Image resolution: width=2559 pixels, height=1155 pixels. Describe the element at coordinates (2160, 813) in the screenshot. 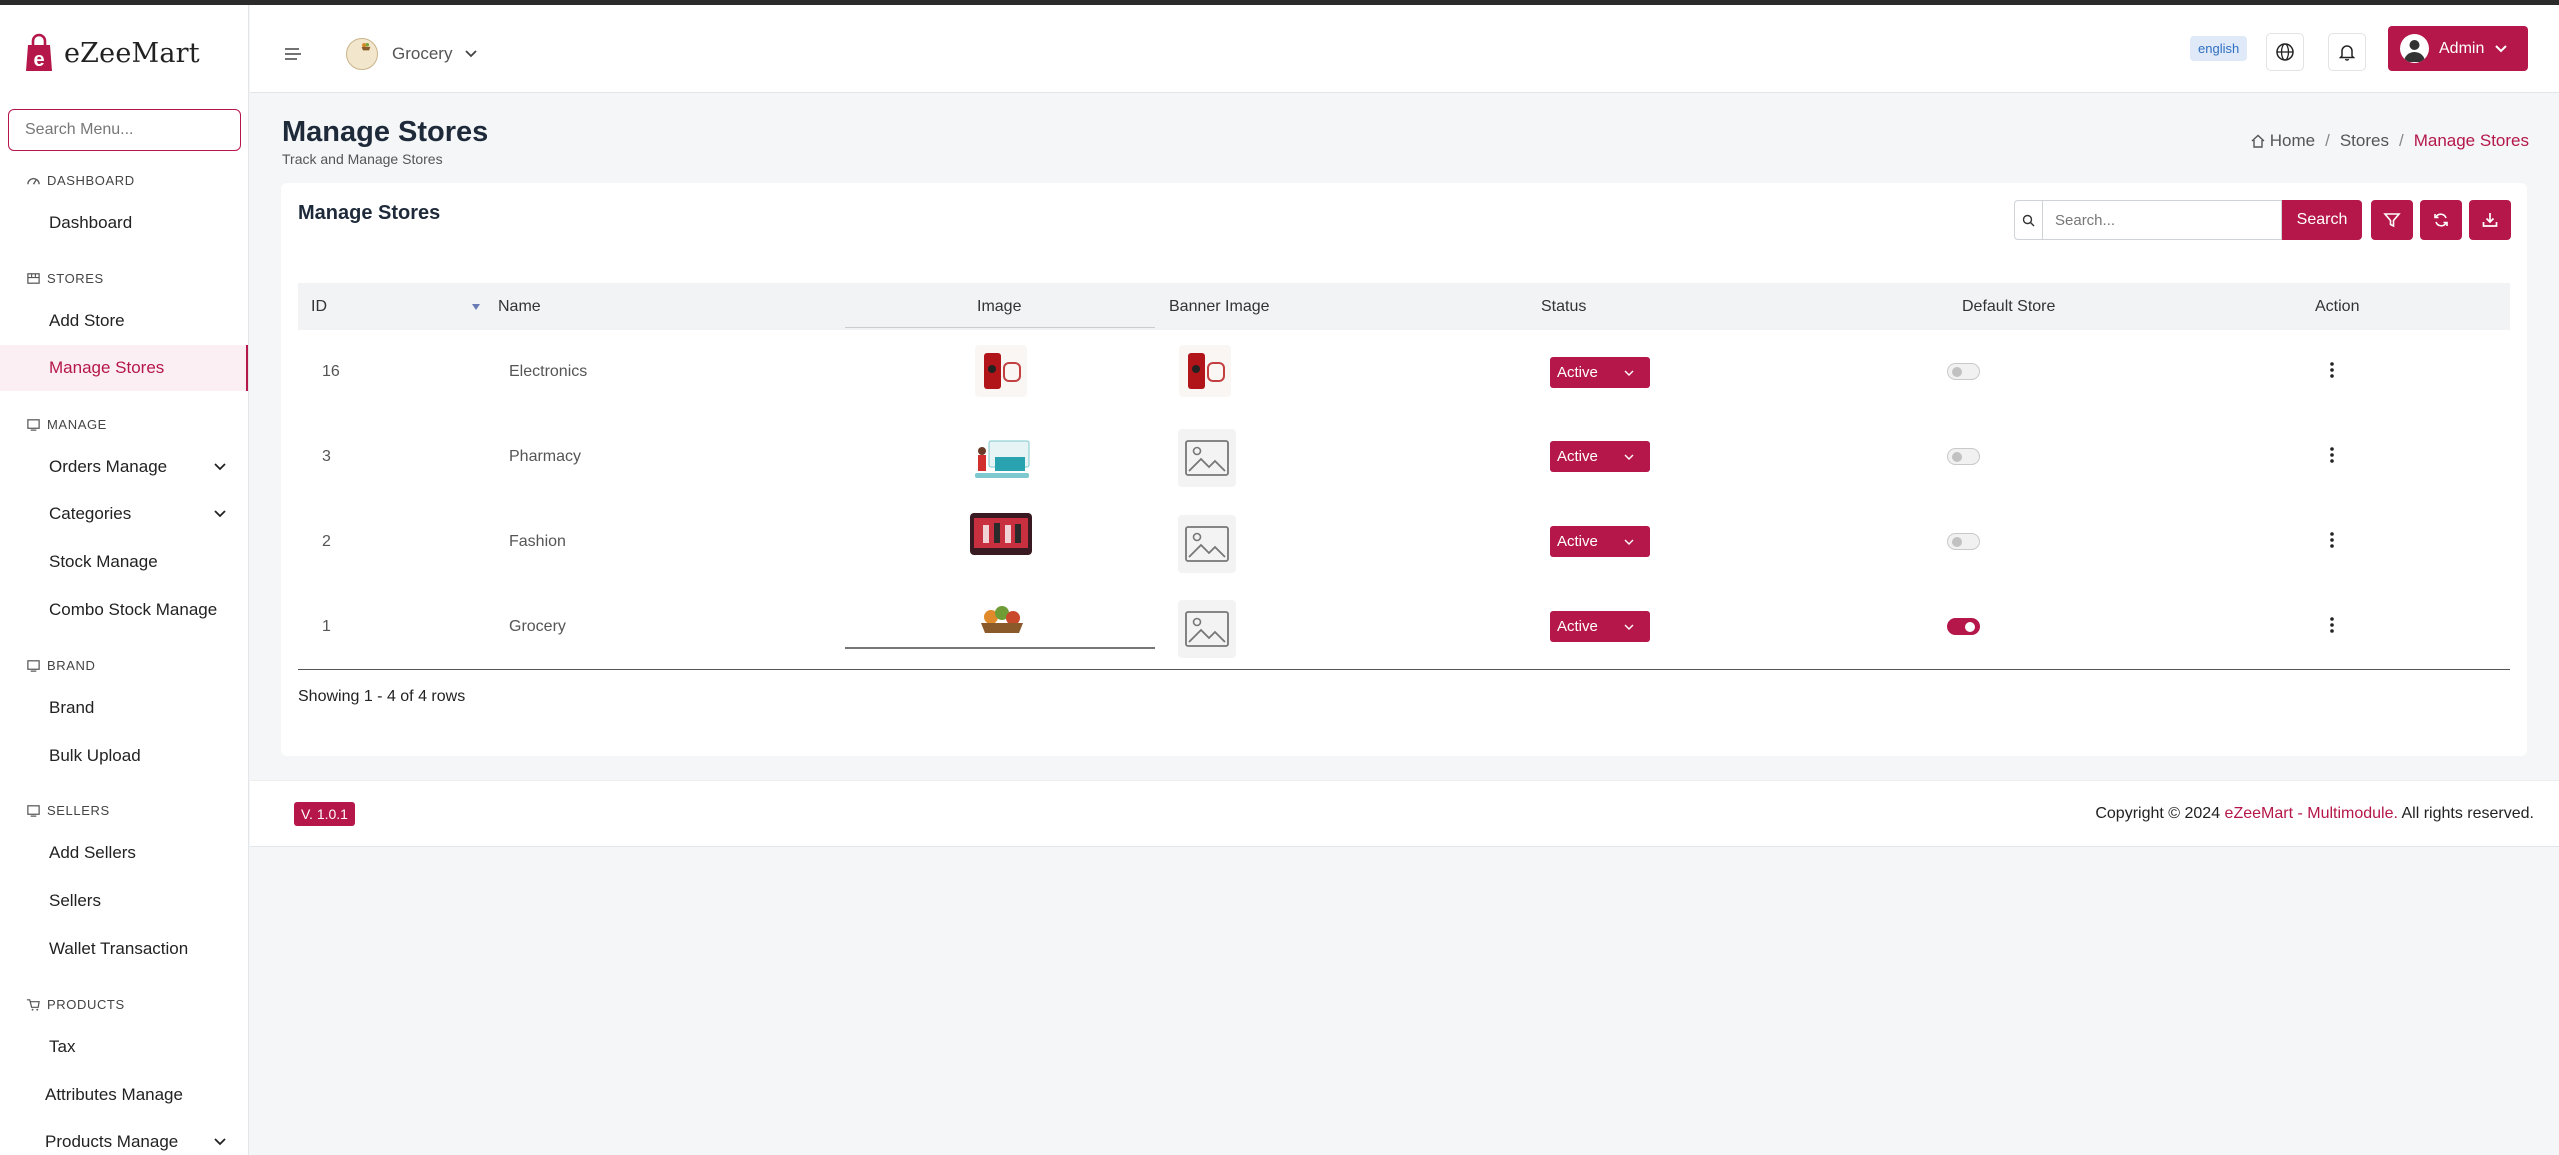

I see `copyright-prefix: Copyright © 2024` at that location.